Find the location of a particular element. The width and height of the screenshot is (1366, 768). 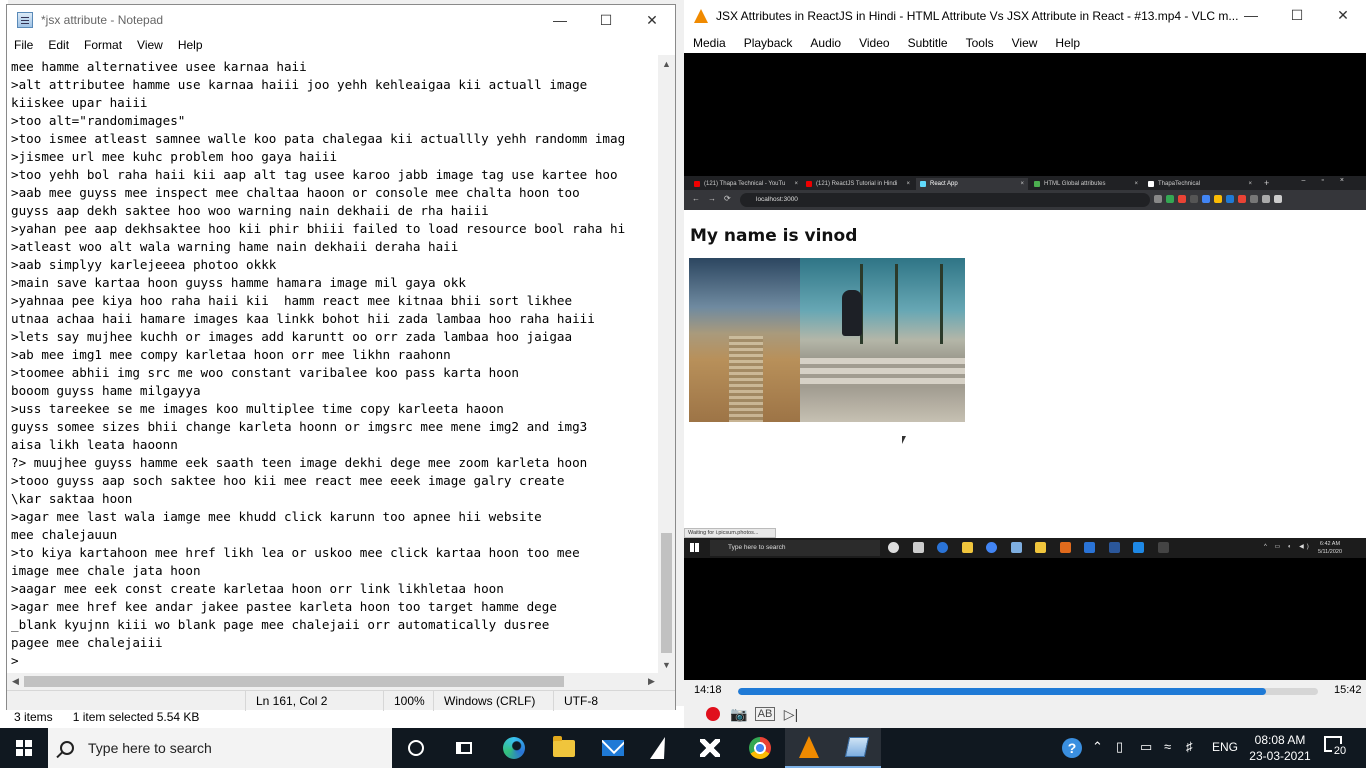

menu-file: File is located at coordinates (24, 45).